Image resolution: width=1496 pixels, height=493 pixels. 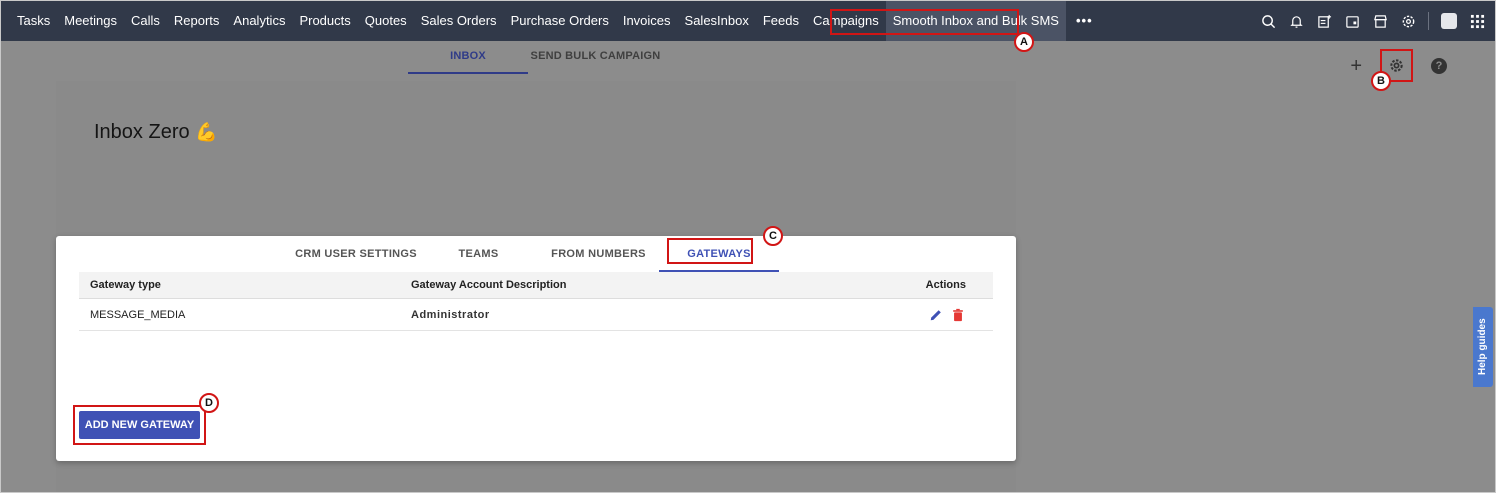 What do you see at coordinates (1483, 347) in the screenshot?
I see `help-guides-tab: Help guides` at bounding box center [1483, 347].